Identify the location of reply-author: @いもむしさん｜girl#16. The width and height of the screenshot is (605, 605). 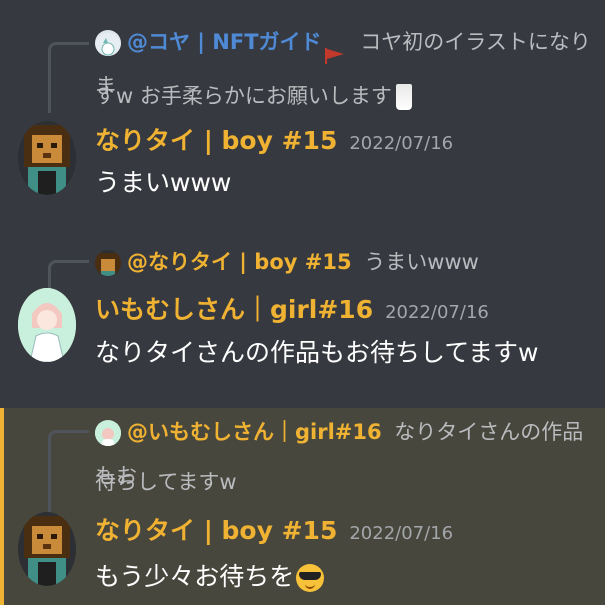
(254, 432).